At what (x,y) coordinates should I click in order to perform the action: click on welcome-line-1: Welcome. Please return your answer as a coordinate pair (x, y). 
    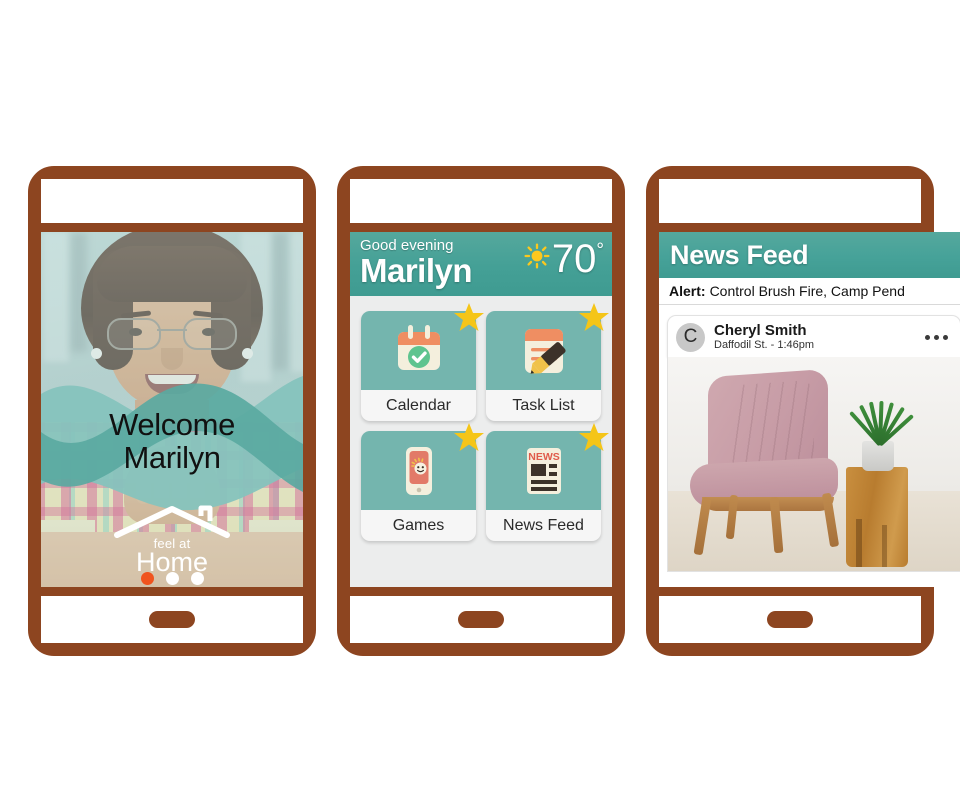
    Looking at the image, I should click on (172, 424).